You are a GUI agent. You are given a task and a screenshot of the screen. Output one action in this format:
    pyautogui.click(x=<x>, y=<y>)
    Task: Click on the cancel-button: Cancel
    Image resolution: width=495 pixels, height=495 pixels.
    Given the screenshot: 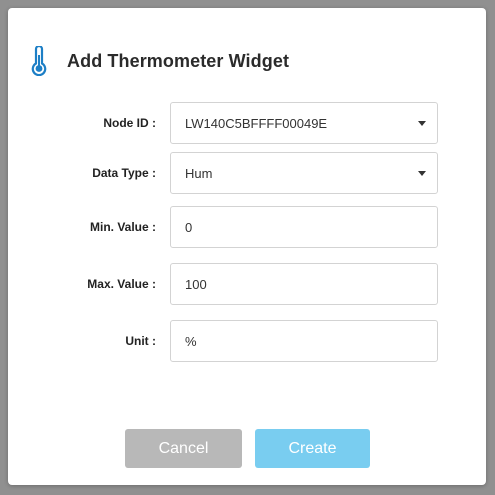 What is the action you would take?
    pyautogui.click(x=183, y=448)
    